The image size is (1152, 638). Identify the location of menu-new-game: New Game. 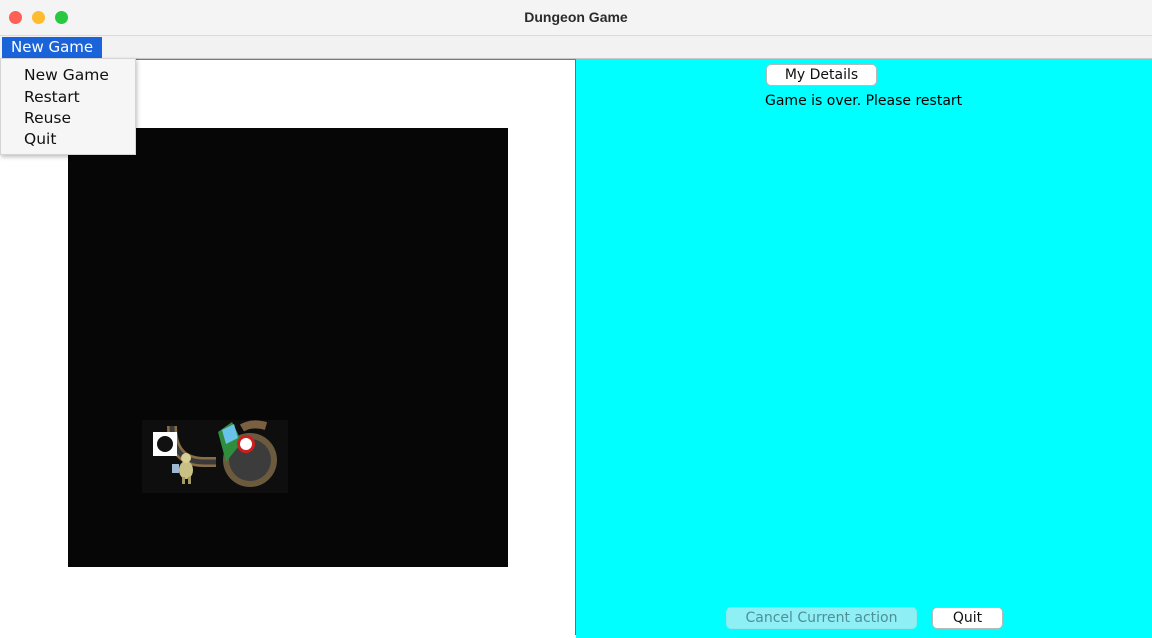
(52, 47).